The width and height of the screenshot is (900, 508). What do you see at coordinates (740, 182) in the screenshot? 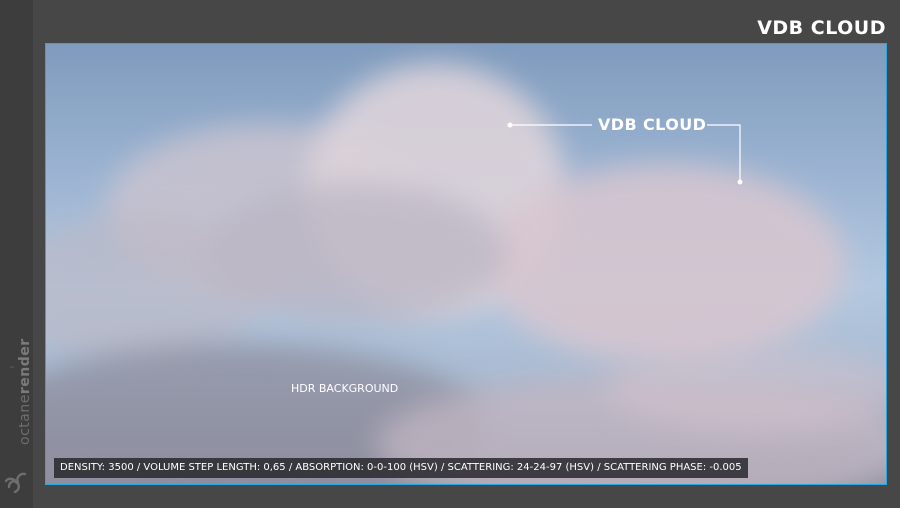
I see `callout-dot-right` at bounding box center [740, 182].